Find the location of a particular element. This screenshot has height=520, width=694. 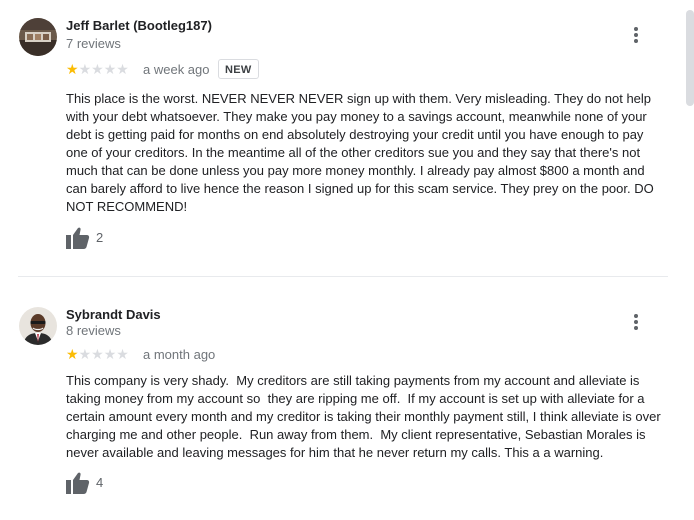

review-count: 7 reviews is located at coordinates (93, 43).